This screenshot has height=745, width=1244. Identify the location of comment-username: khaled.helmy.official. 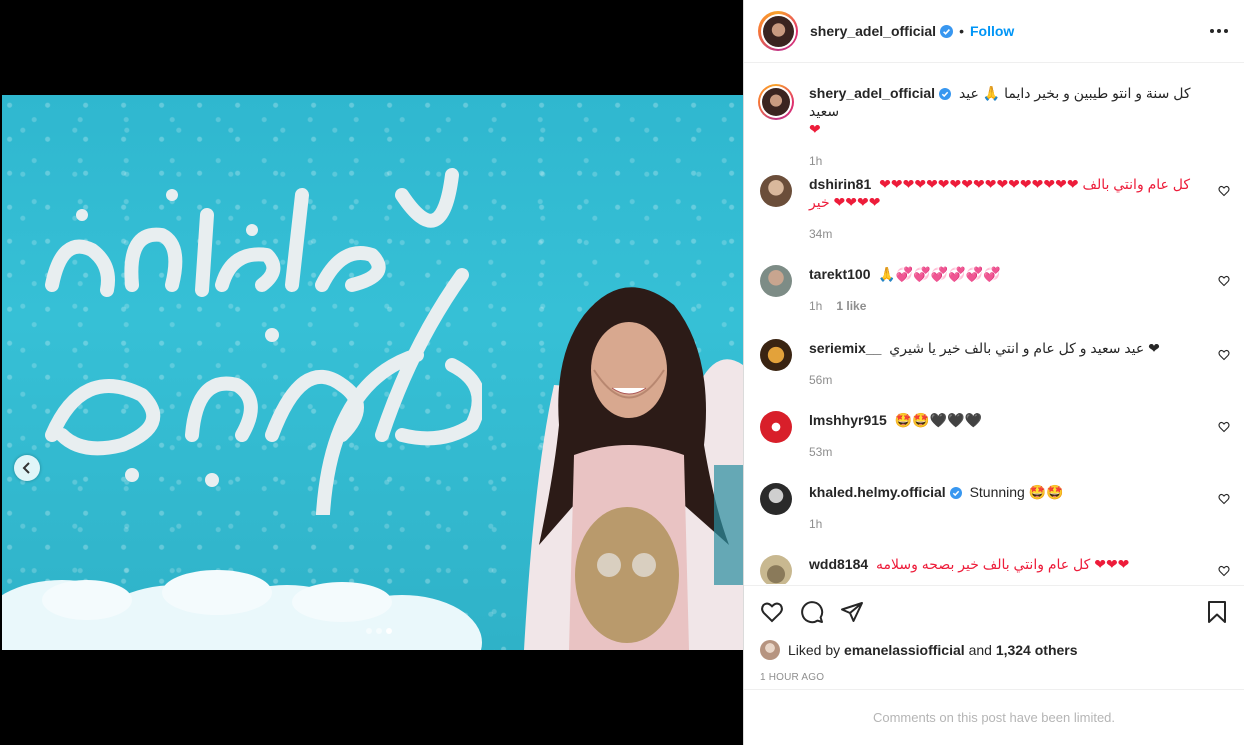
(877, 492).